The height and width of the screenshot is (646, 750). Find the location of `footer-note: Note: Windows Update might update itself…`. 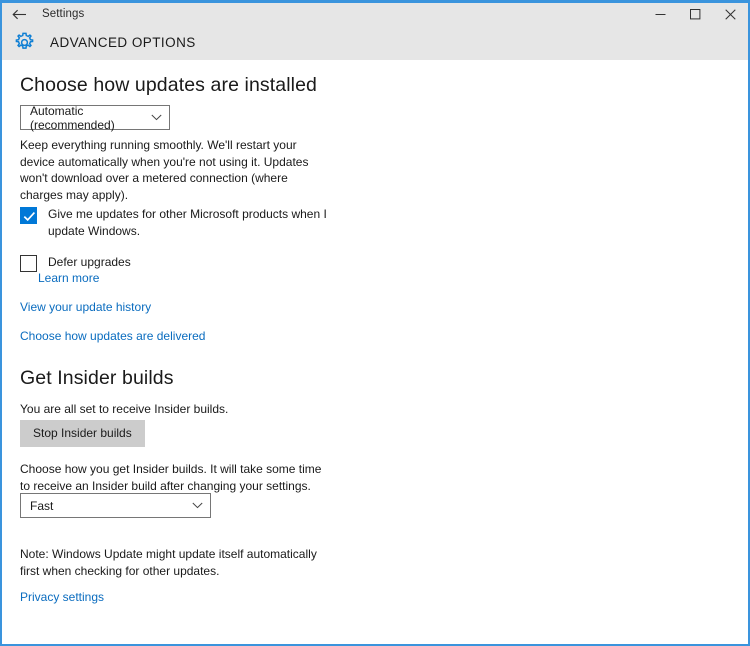

footer-note: Note: Windows Update might update itself… is located at coordinates (168, 562).